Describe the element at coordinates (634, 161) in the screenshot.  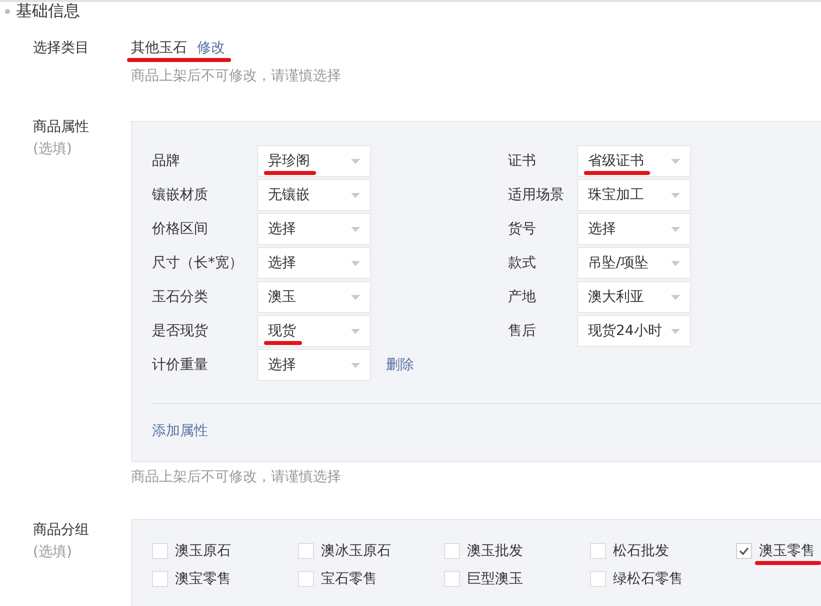
I see `select-field: 省级证书` at that location.